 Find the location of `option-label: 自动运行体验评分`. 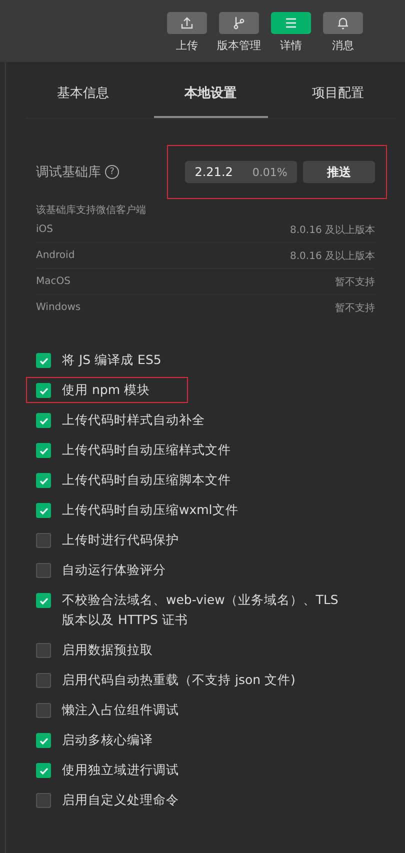

option-label: 自动运行体验评分 is located at coordinates (114, 570).